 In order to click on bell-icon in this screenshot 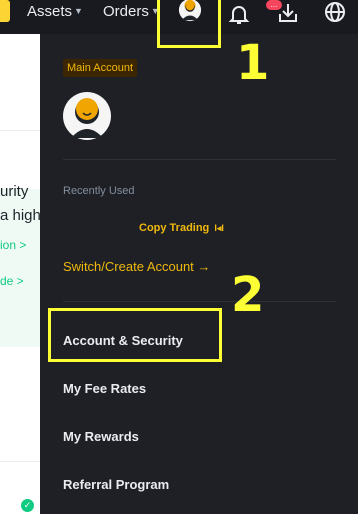, I will do `click(239, 15)`.